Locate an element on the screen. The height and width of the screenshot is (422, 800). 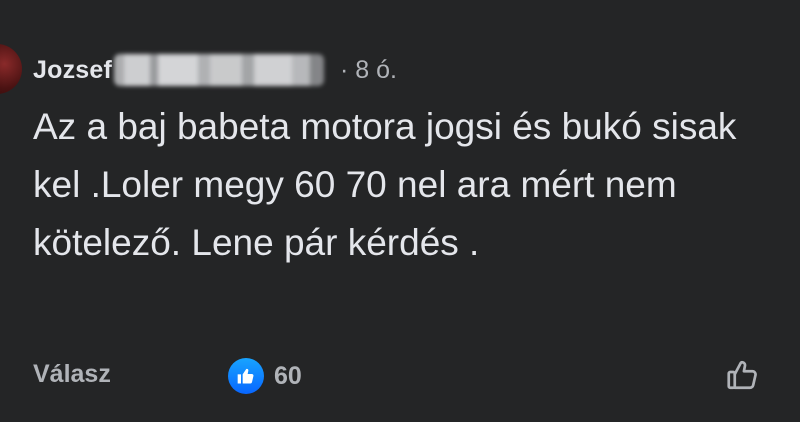
like-button is located at coordinates (743, 377).